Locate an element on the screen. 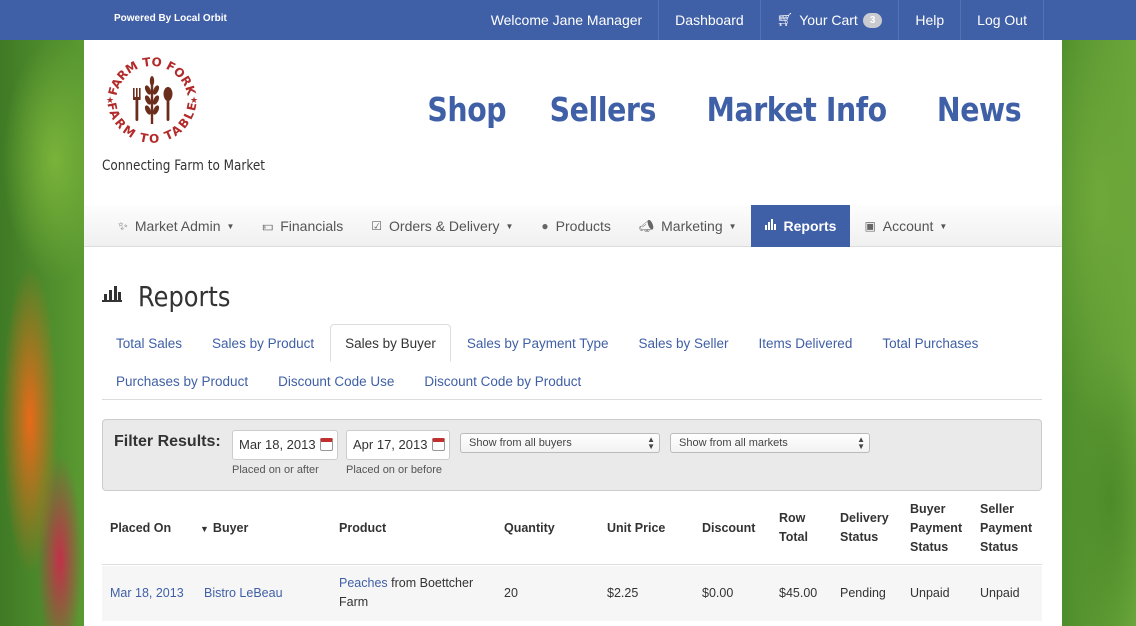 Image resolution: width=1136 pixels, height=626 pixels. welcome-link: Welcome Jane Manager is located at coordinates (566, 20).